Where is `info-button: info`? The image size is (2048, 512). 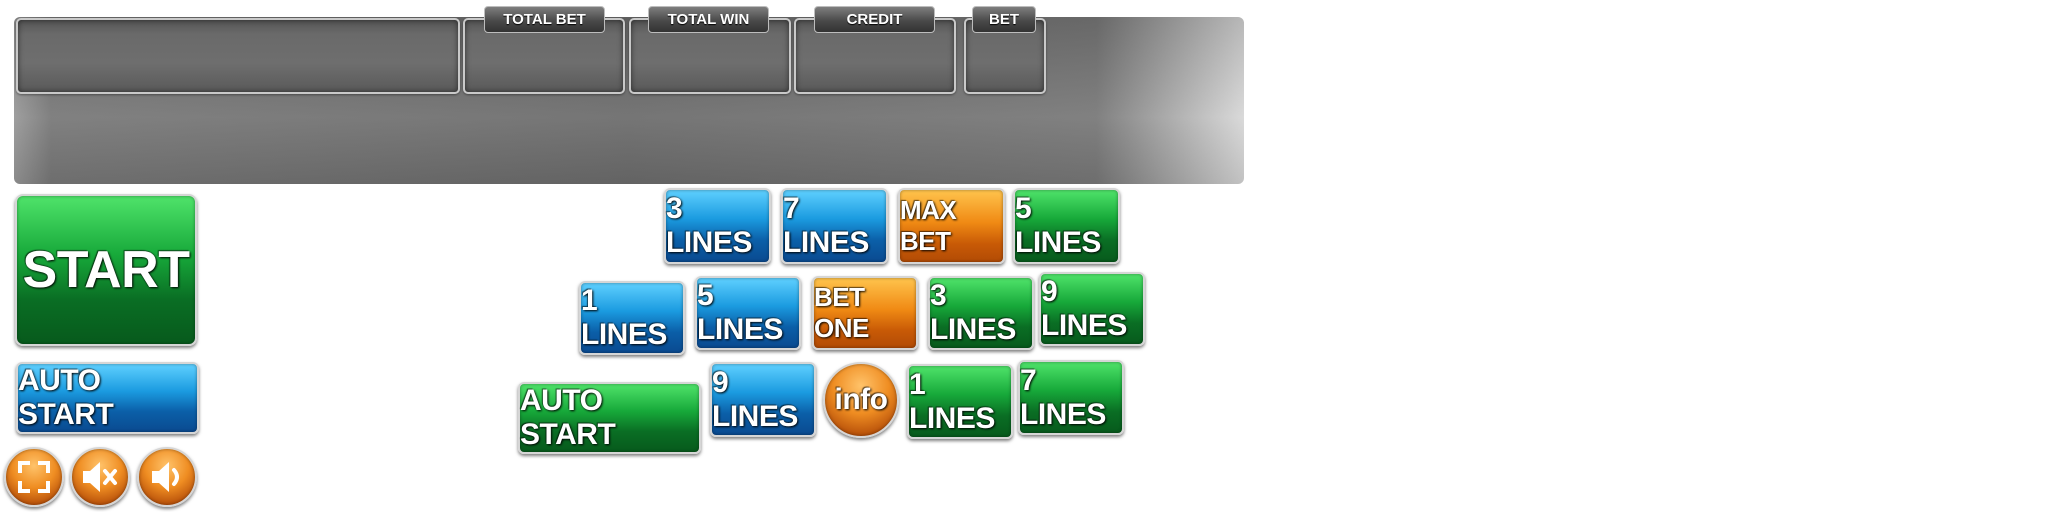
info-button: info is located at coordinates (861, 400).